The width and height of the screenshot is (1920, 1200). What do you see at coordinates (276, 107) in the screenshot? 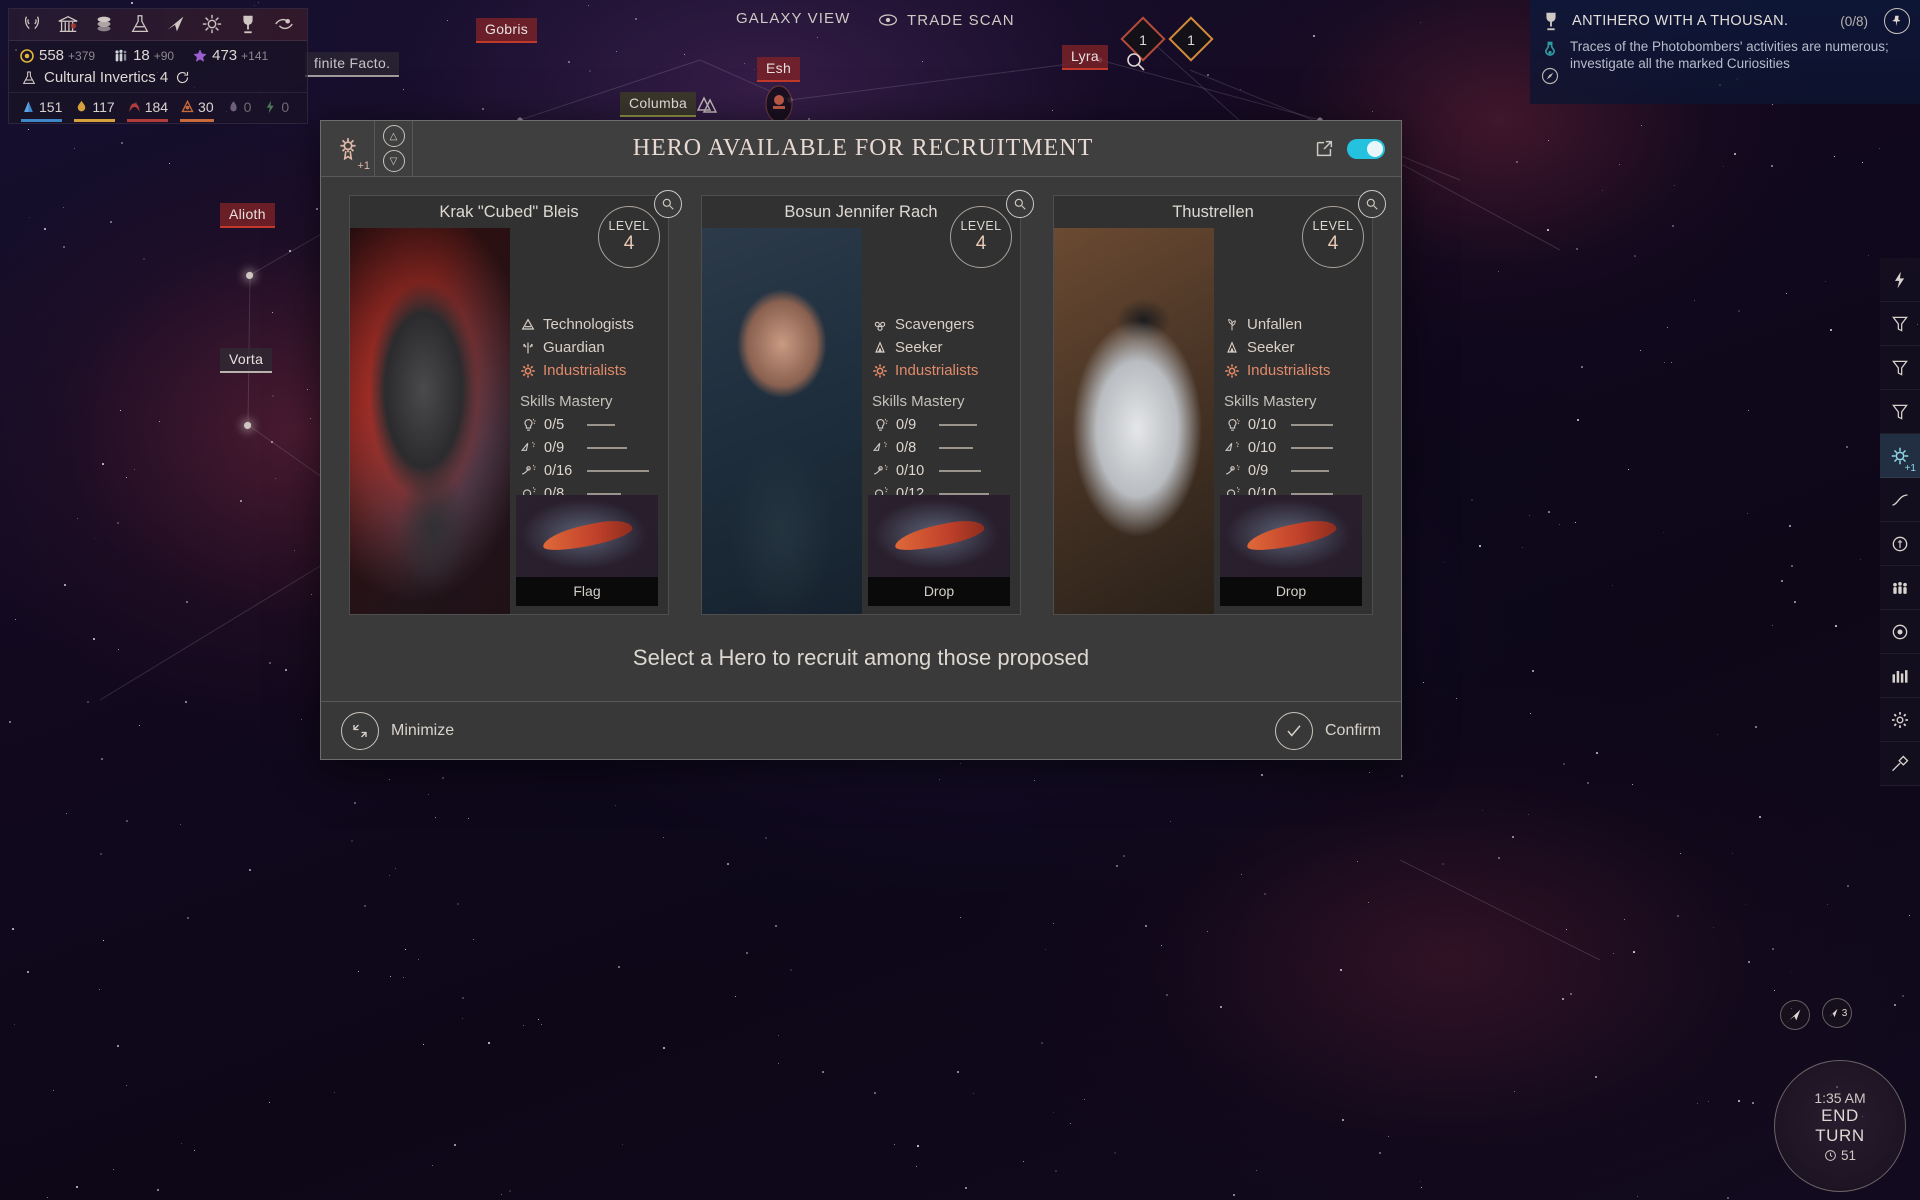
I see `resource-quadrinix: 0` at bounding box center [276, 107].